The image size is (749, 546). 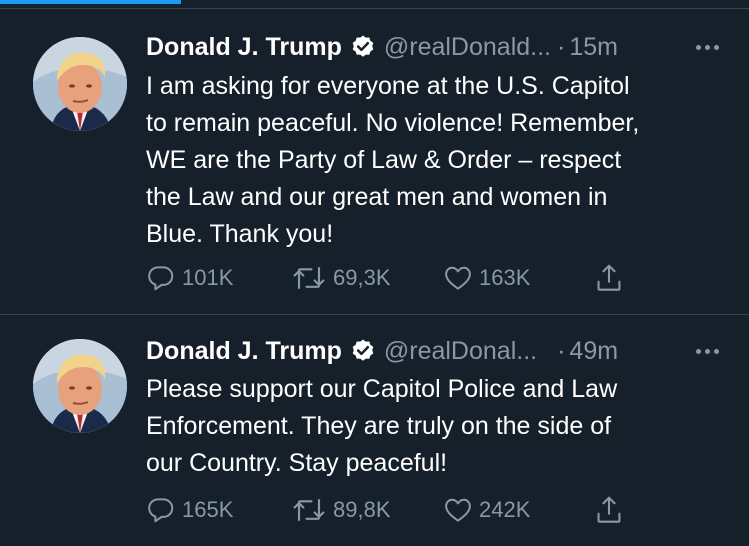 What do you see at coordinates (593, 351) in the screenshot?
I see `timestamp: 49m` at bounding box center [593, 351].